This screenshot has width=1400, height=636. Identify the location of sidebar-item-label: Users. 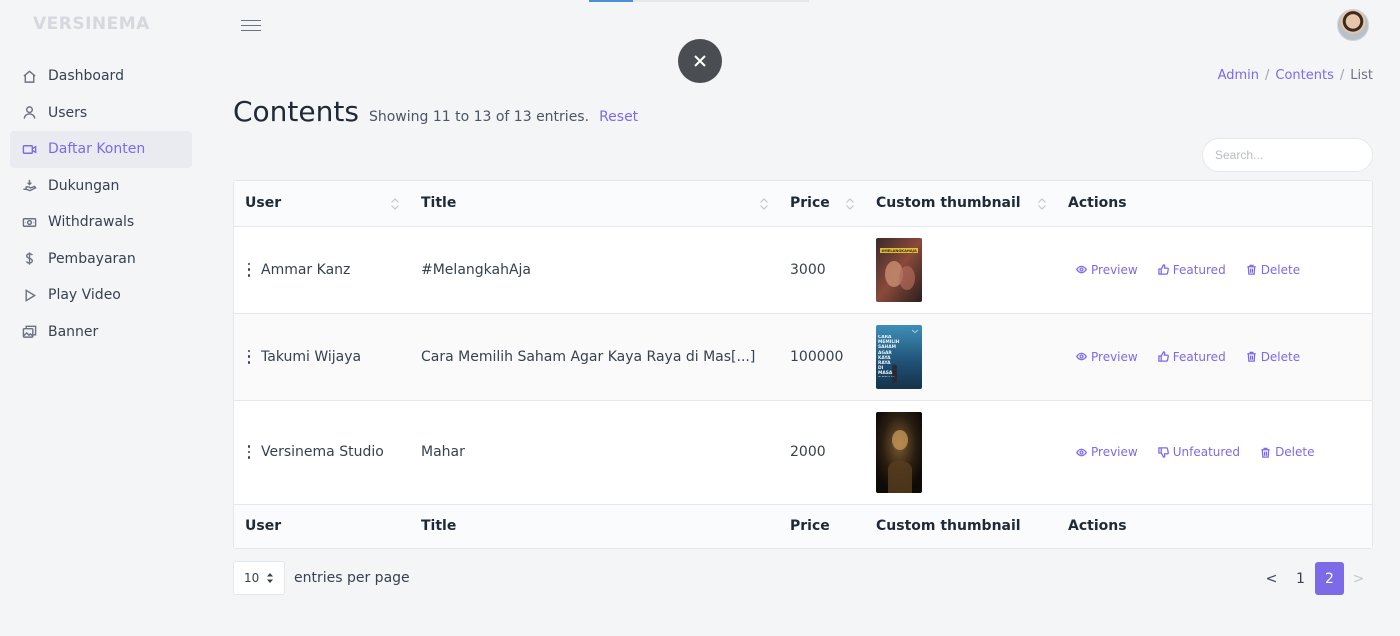
(68, 112).